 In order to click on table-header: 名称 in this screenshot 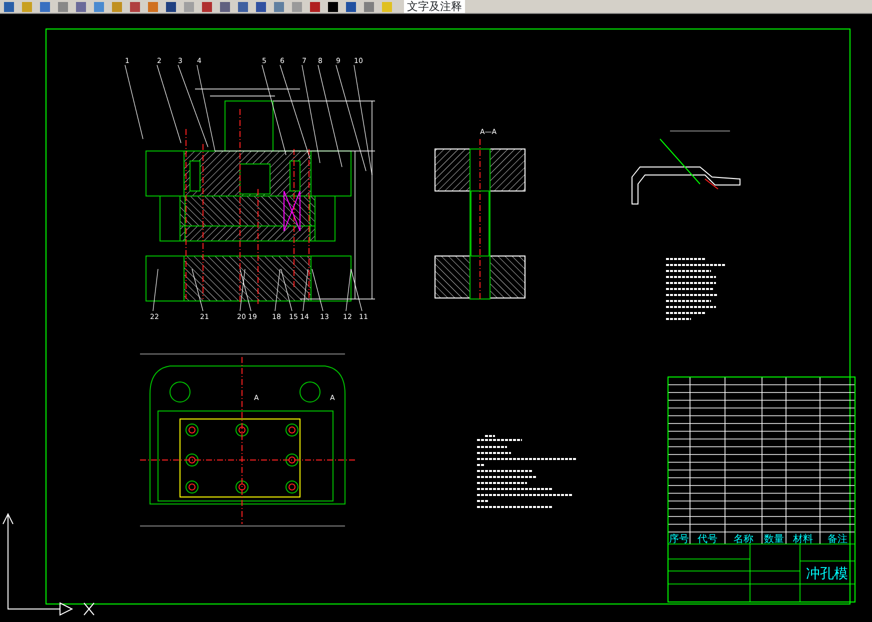, I will do `click(744, 539)`.